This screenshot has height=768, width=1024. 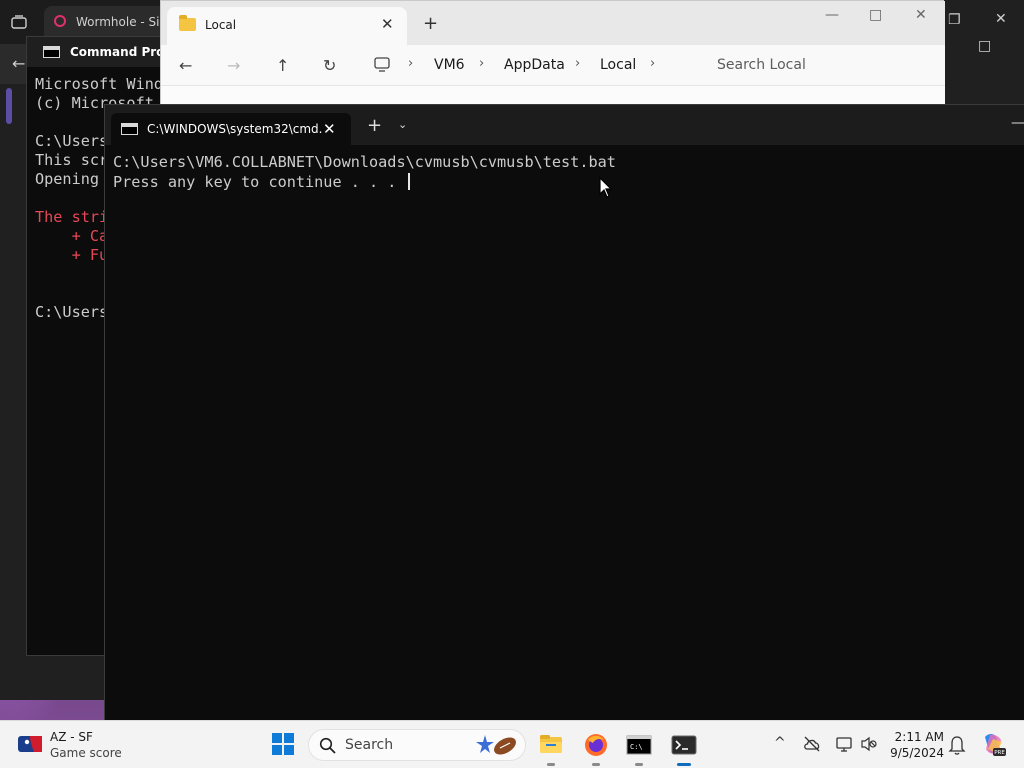 I want to click on refresh-icon: ↻, so click(x=329, y=65).